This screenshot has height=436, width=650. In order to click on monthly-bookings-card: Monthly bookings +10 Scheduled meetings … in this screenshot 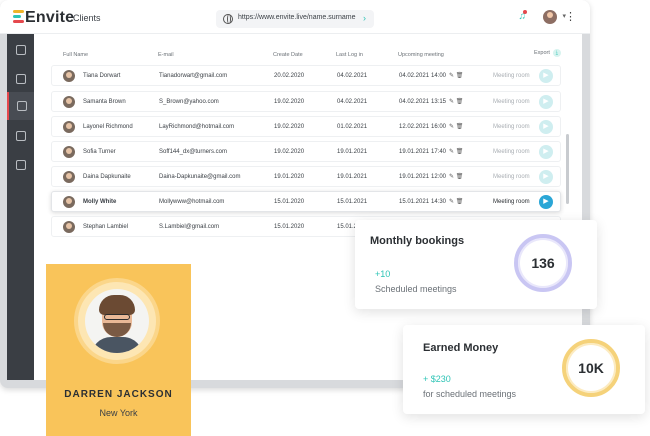, I will do `click(476, 264)`.